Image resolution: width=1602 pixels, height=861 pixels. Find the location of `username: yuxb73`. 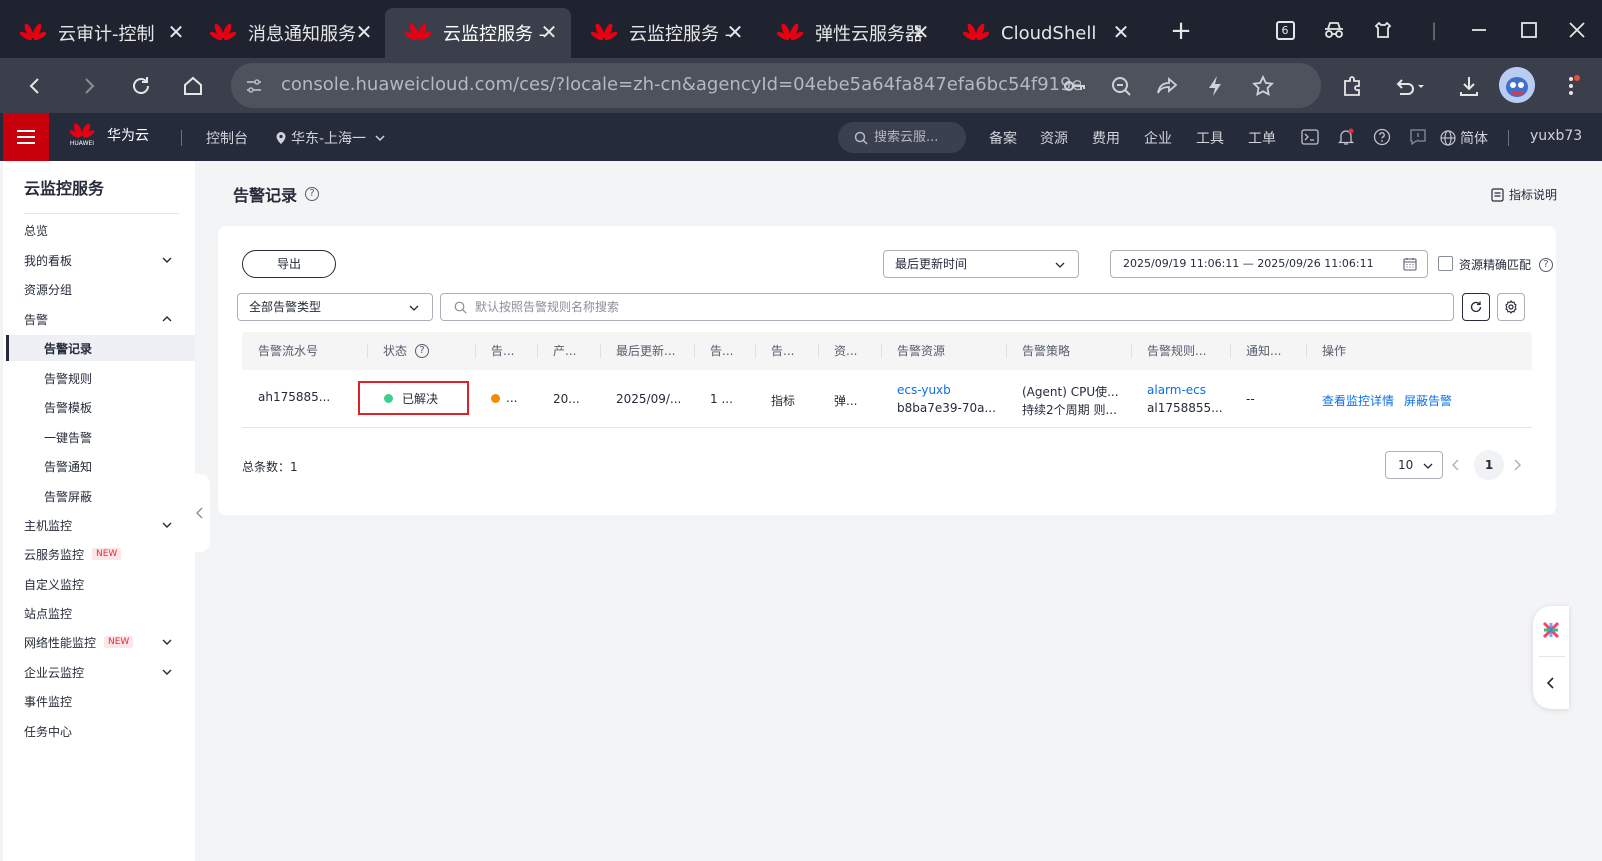

username: yuxb73 is located at coordinates (1556, 136).